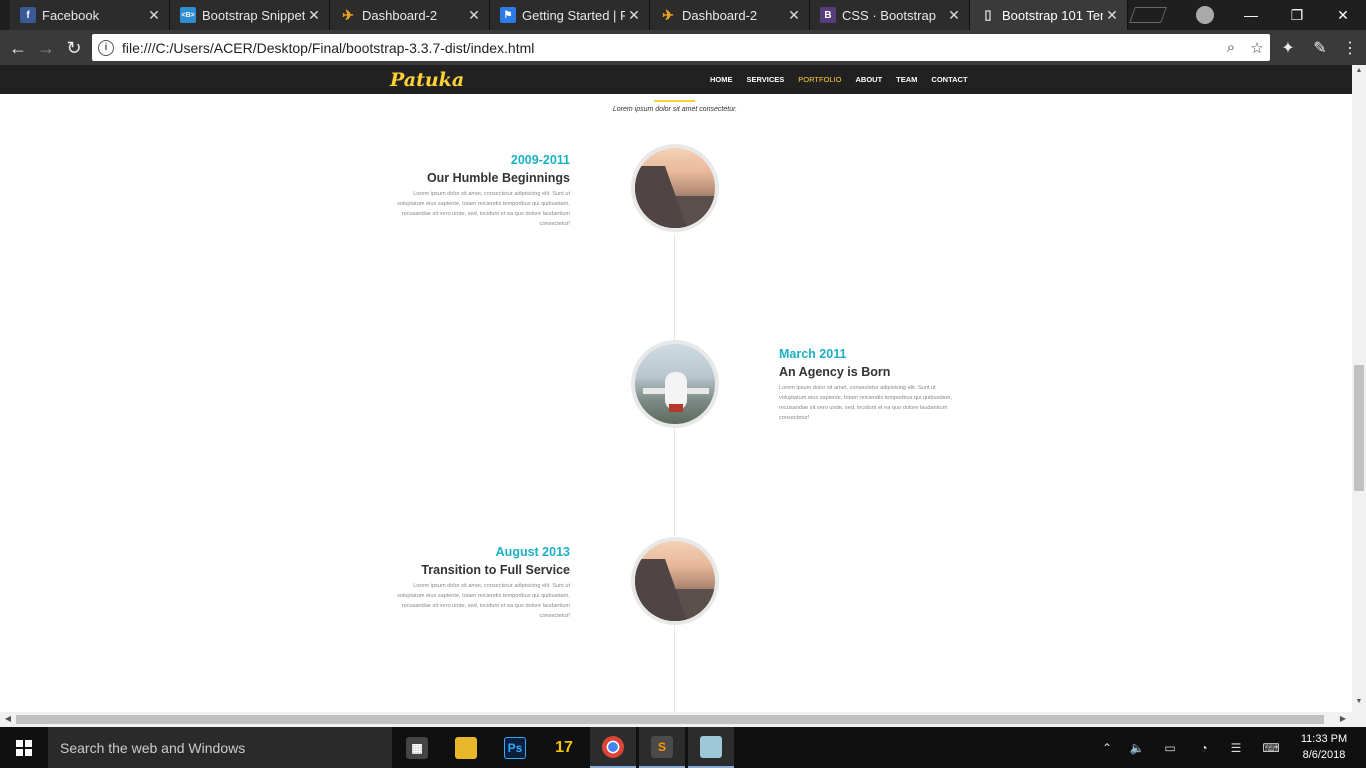 The height and width of the screenshot is (768, 1366). What do you see at coordinates (1257, 48) in the screenshot?
I see `bookmark-star-icon: ☆` at bounding box center [1257, 48].